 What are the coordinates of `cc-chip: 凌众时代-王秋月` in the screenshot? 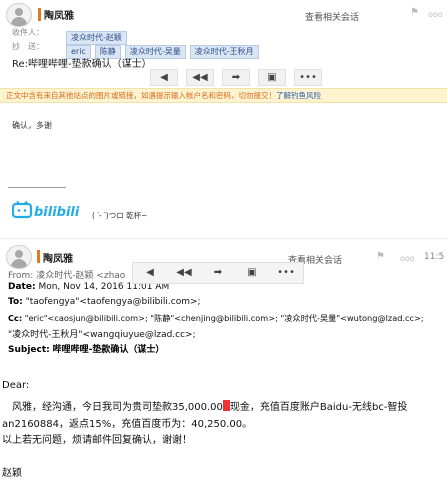 It's located at (224, 52).